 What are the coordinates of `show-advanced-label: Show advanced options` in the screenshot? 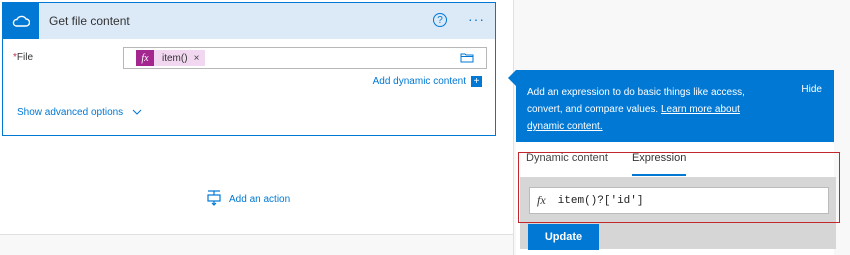 It's located at (70, 112).